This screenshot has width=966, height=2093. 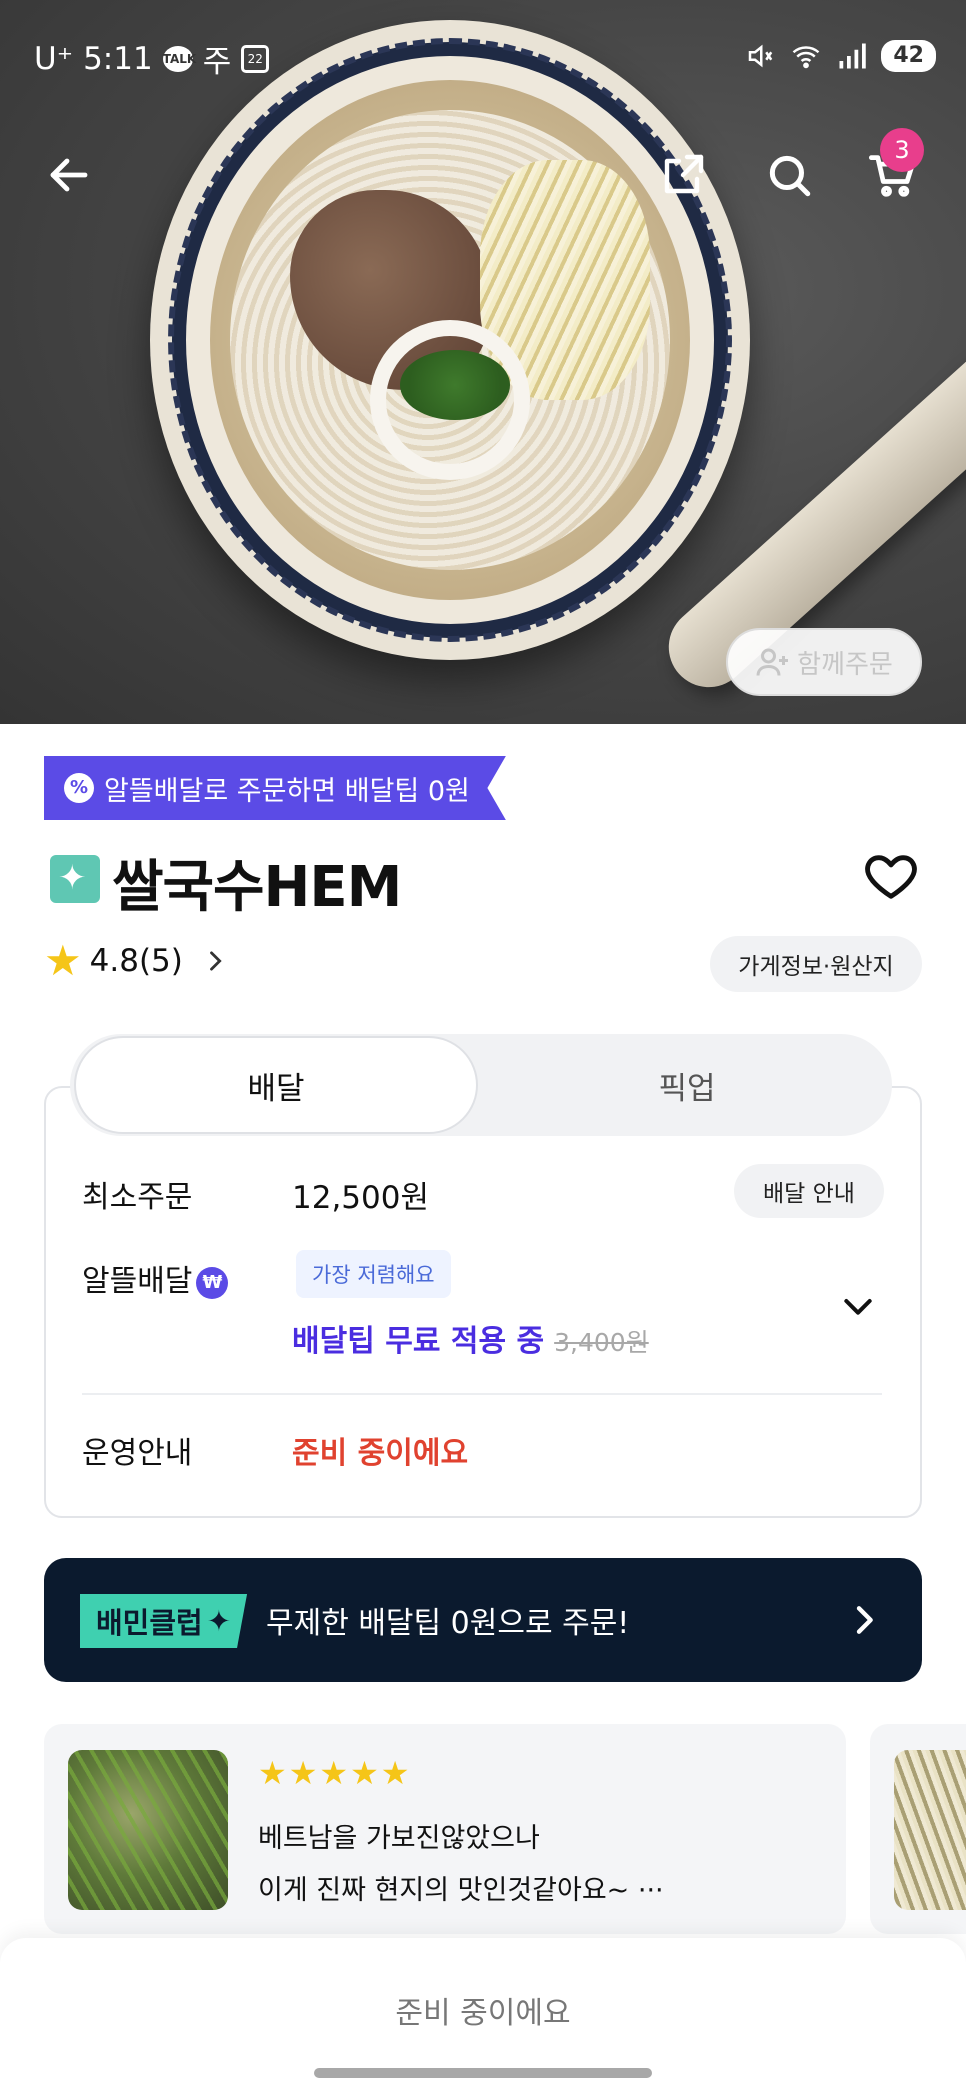 I want to click on wifi-icon, so click(x=806, y=57).